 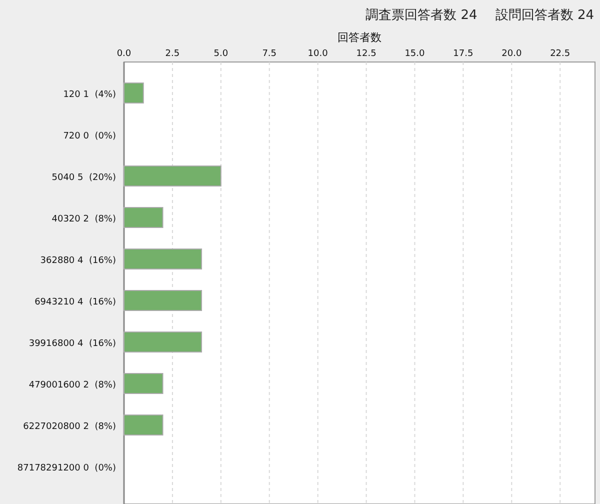 What do you see at coordinates (89, 95) in the screenshot?
I see `category-label: 120 1 (4%)` at bounding box center [89, 95].